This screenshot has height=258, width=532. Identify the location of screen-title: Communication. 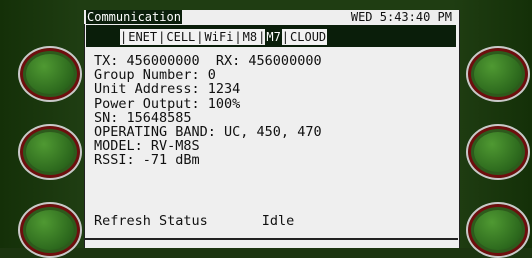
(134, 17).